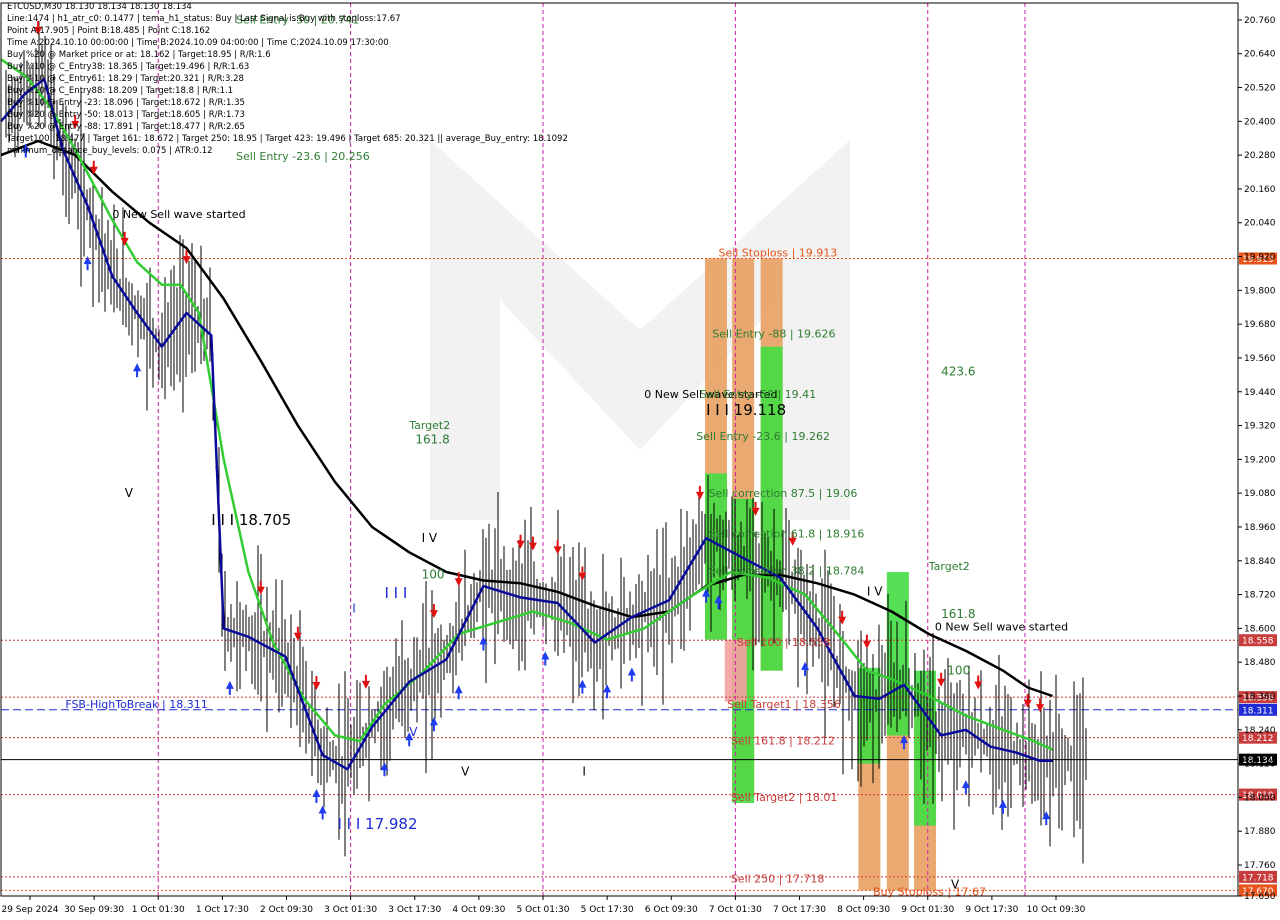 This screenshot has height=920, width=1280. What do you see at coordinates (1260, 765) in the screenshot?
I see `y-tick-label: 18.120` at bounding box center [1260, 765].